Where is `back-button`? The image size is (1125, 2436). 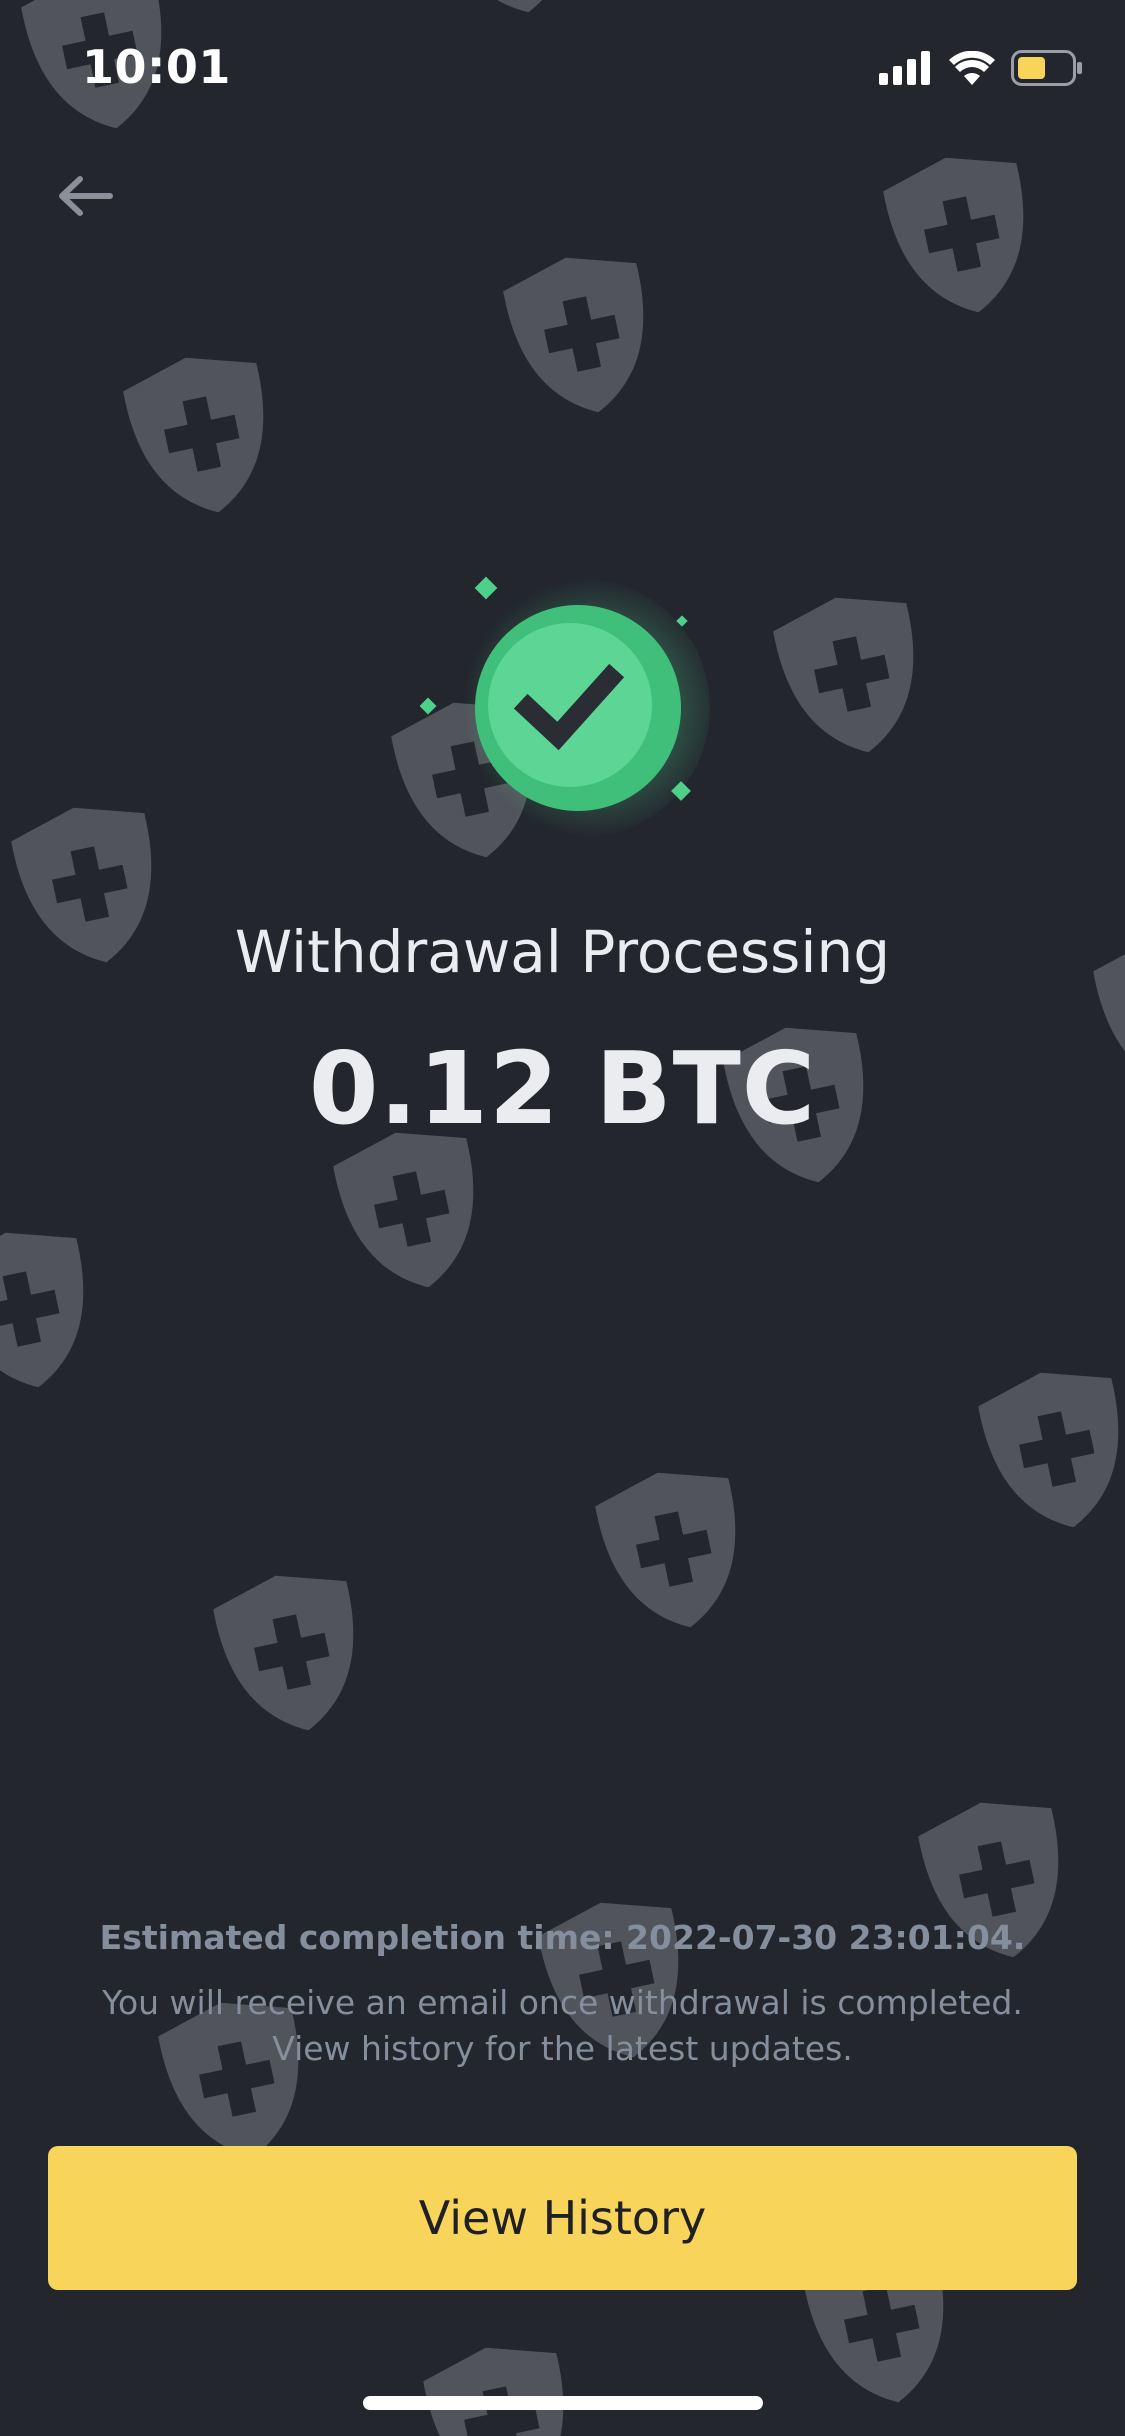
back-button is located at coordinates (85, 196).